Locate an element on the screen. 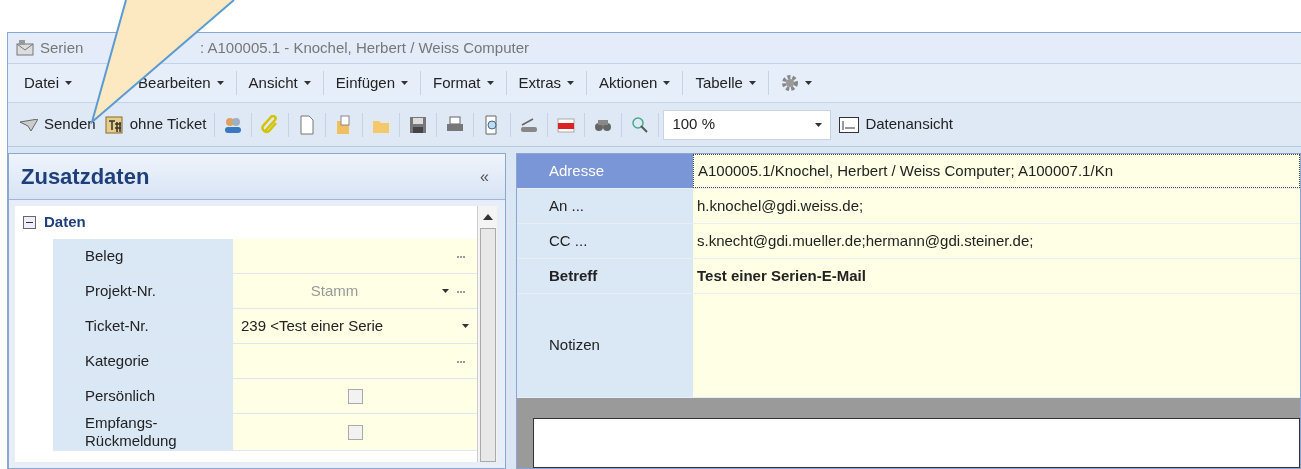 The width and height of the screenshot is (1301, 469). settings-icon is located at coordinates (789, 83).